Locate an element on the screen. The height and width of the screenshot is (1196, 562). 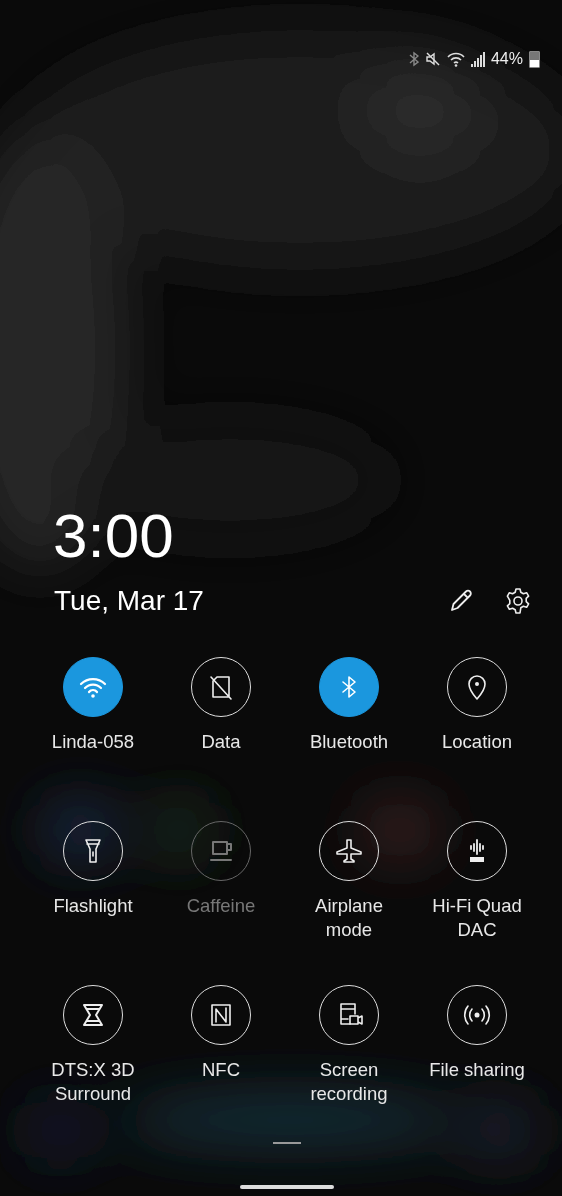
toggle-label: Hi-Fi Quad DAC is located at coordinates (477, 918).